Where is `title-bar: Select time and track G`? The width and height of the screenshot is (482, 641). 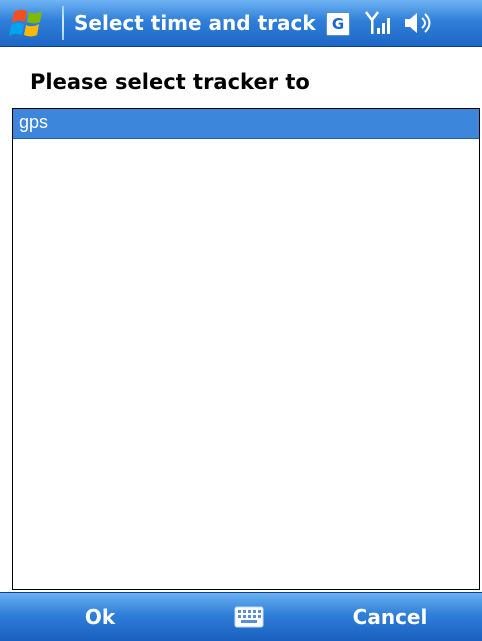 title-bar: Select time and track G is located at coordinates (241, 23).